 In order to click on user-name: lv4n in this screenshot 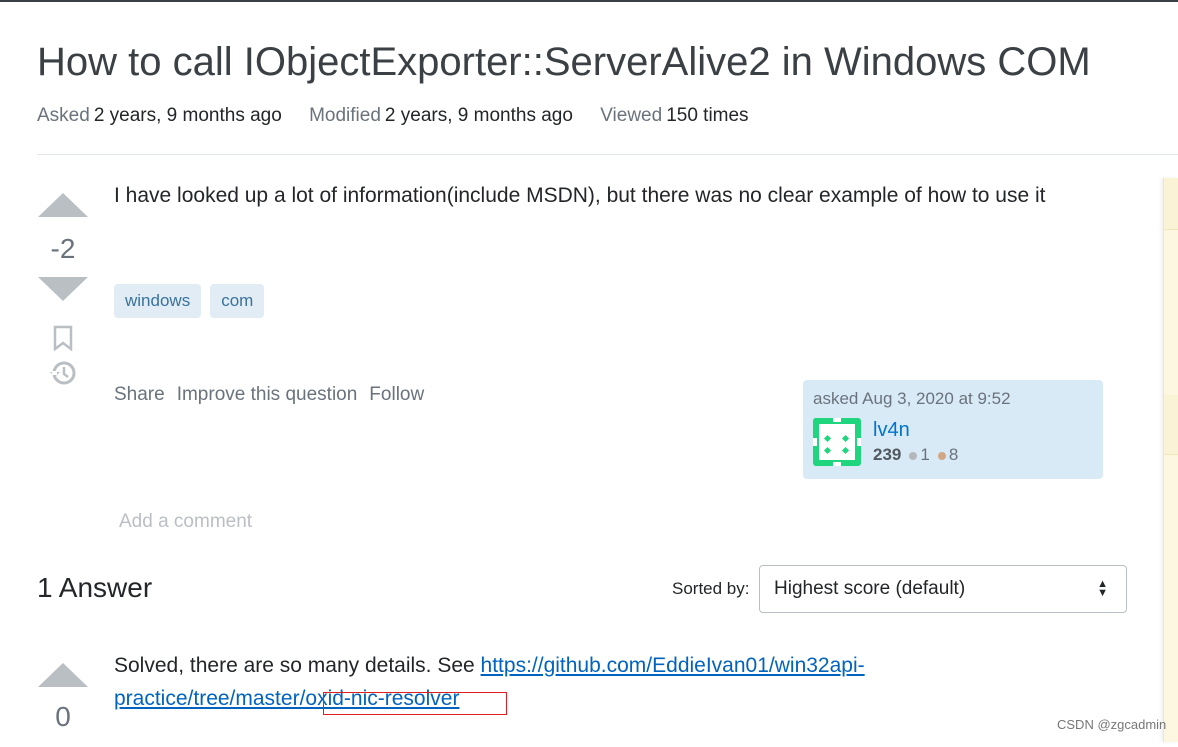, I will do `click(891, 430)`.